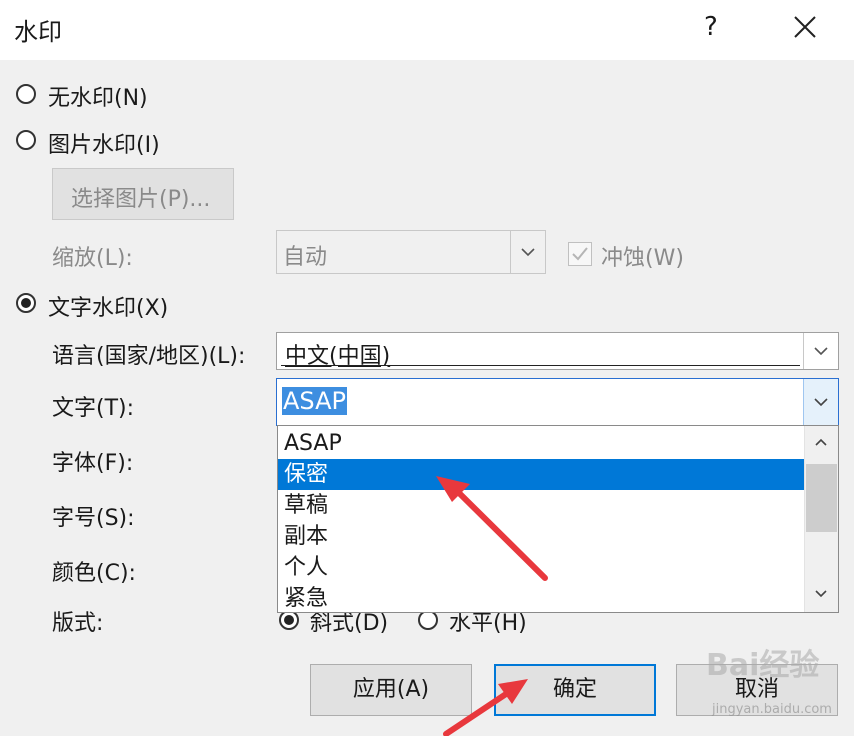  What do you see at coordinates (485, 707) in the screenshot?
I see `arrow-to-ok-icon` at bounding box center [485, 707].